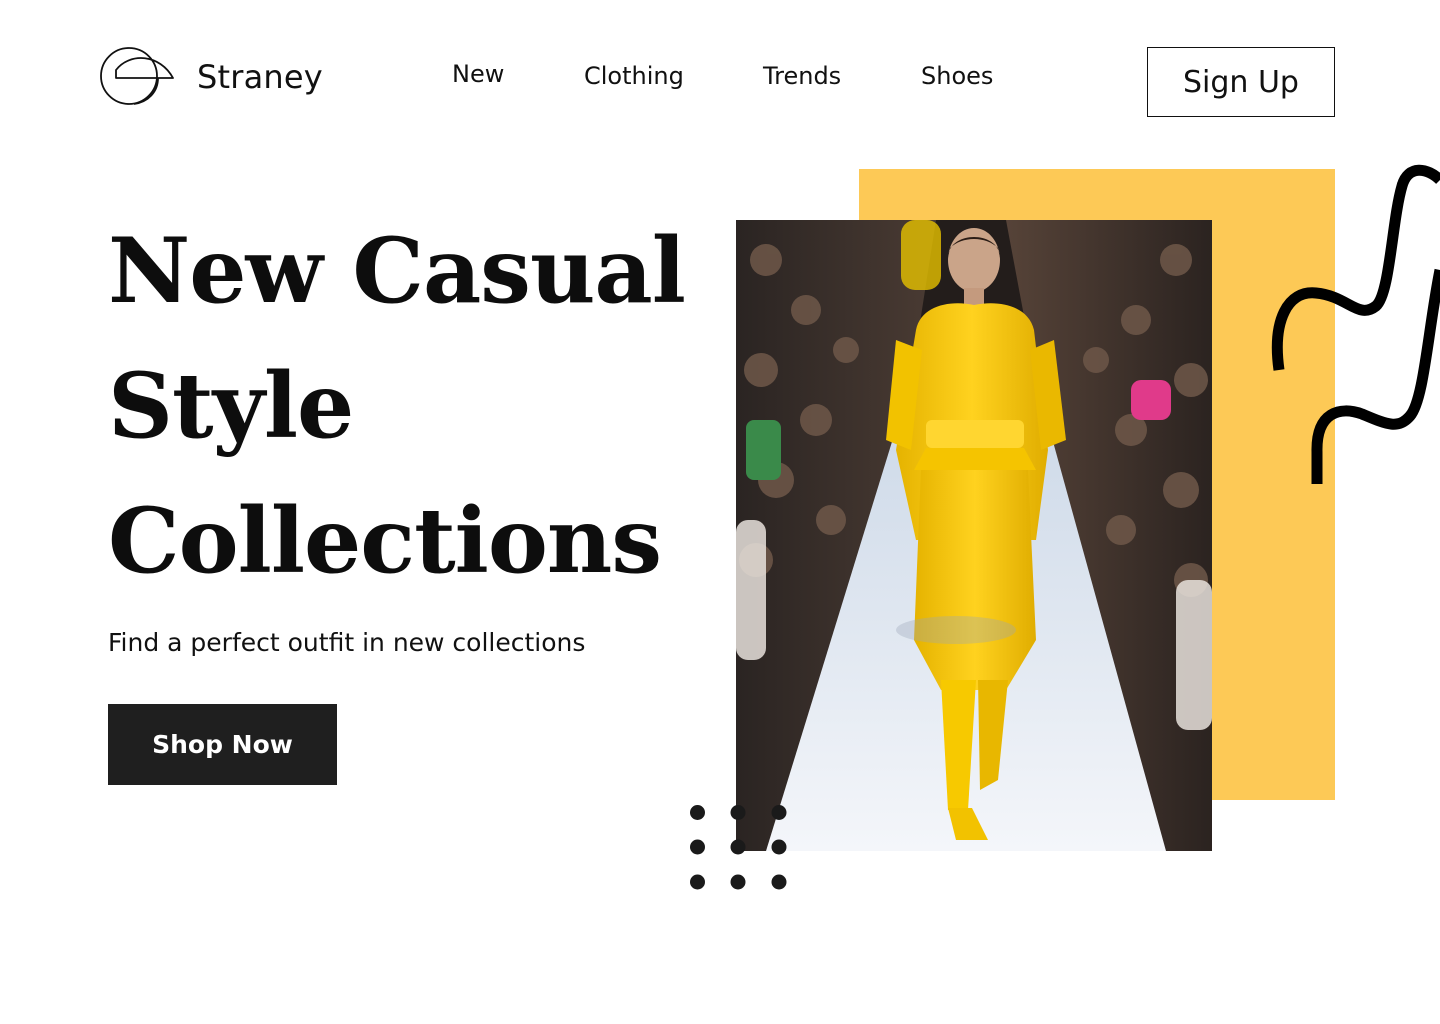 This screenshot has width=1440, height=1024. I want to click on hero-title-line: New Casual, so click(397, 271).